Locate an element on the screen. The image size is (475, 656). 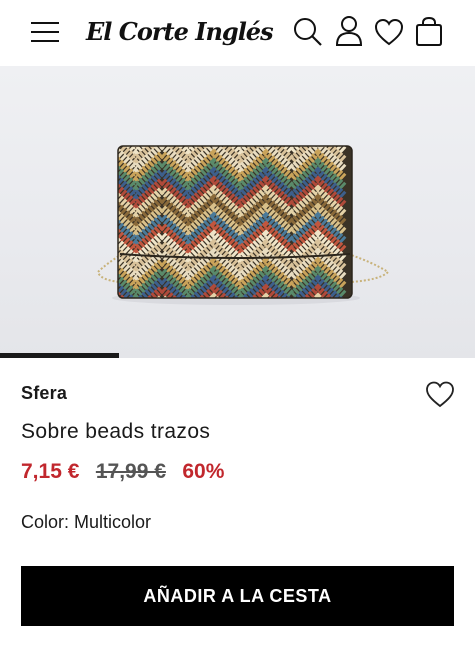
site-logo: El Corte Inglés is located at coordinates (180, 32).